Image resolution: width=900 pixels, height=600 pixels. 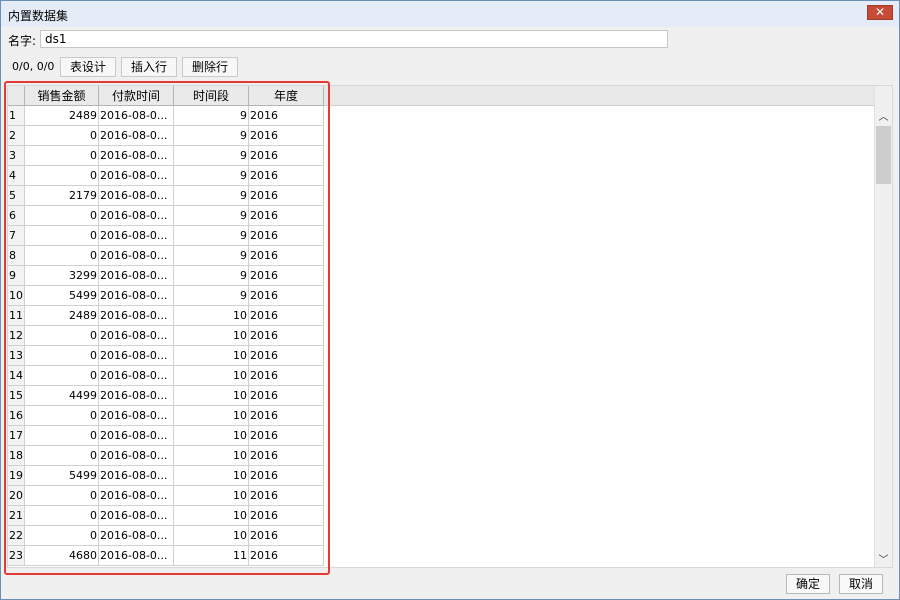 I want to click on table-row: 5 2179 2016-08-0... 9 2016, so click(x=166, y=195).